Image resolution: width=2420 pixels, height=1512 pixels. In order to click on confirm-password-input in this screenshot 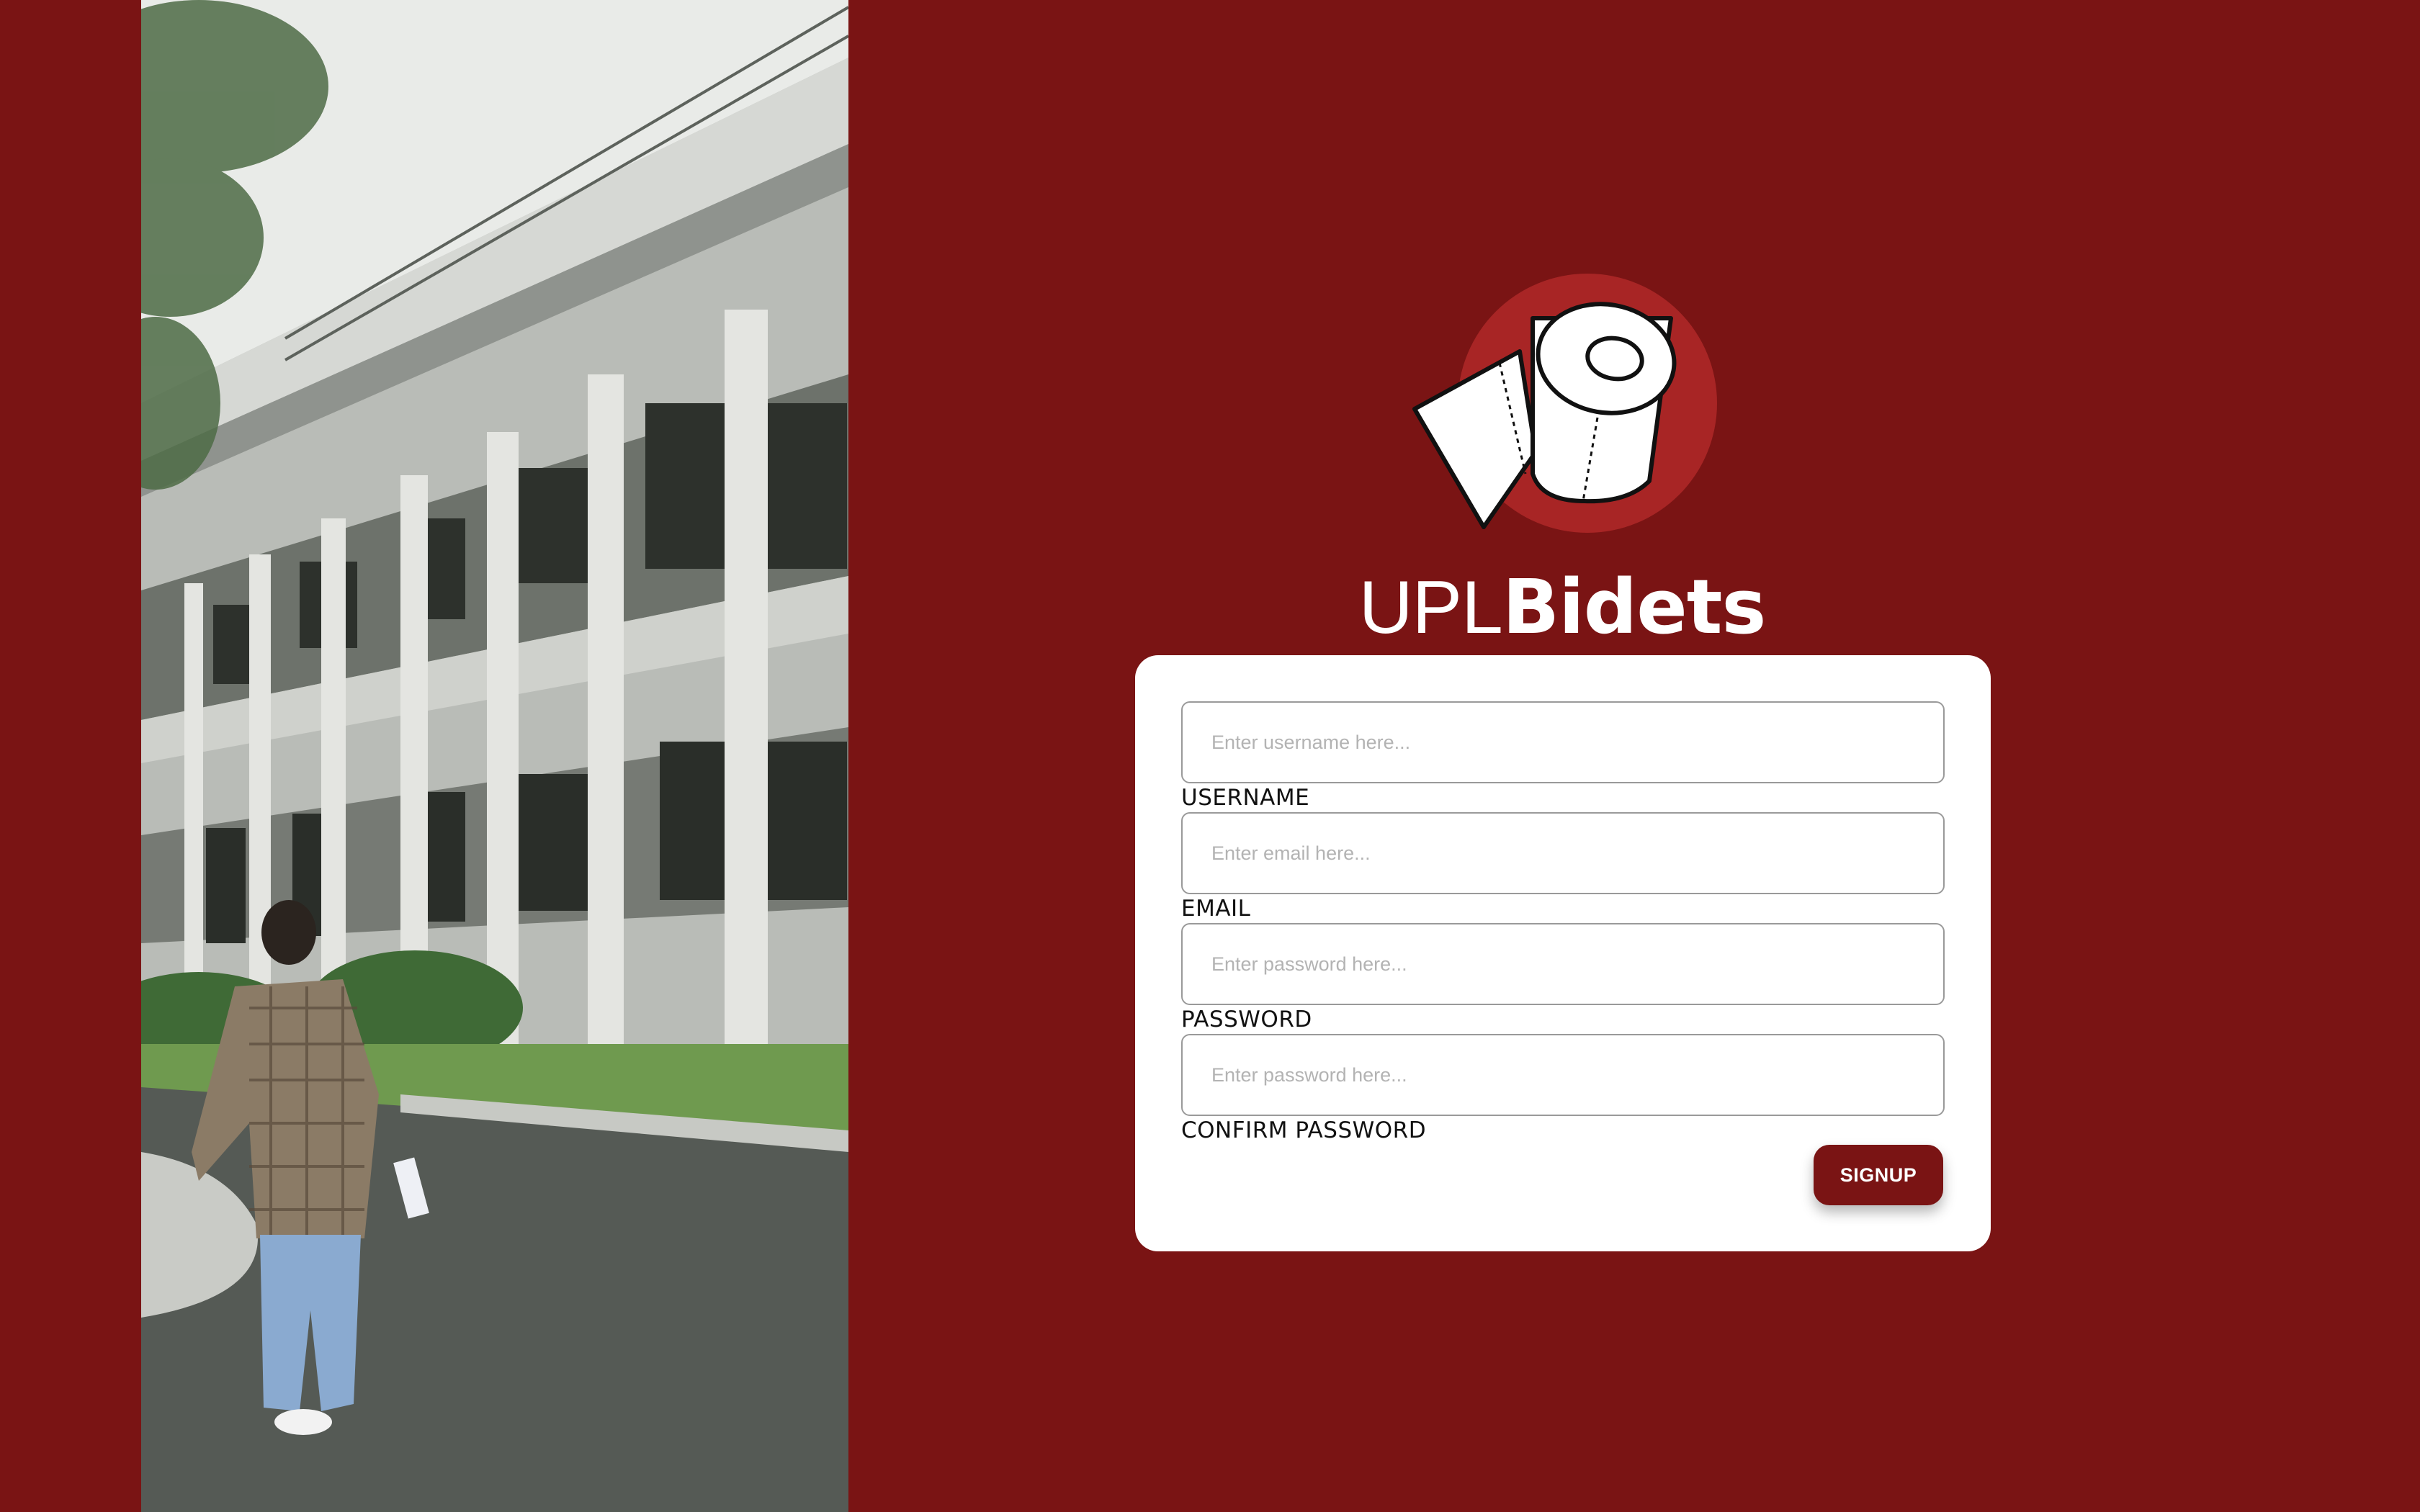, I will do `click(1563, 1075)`.